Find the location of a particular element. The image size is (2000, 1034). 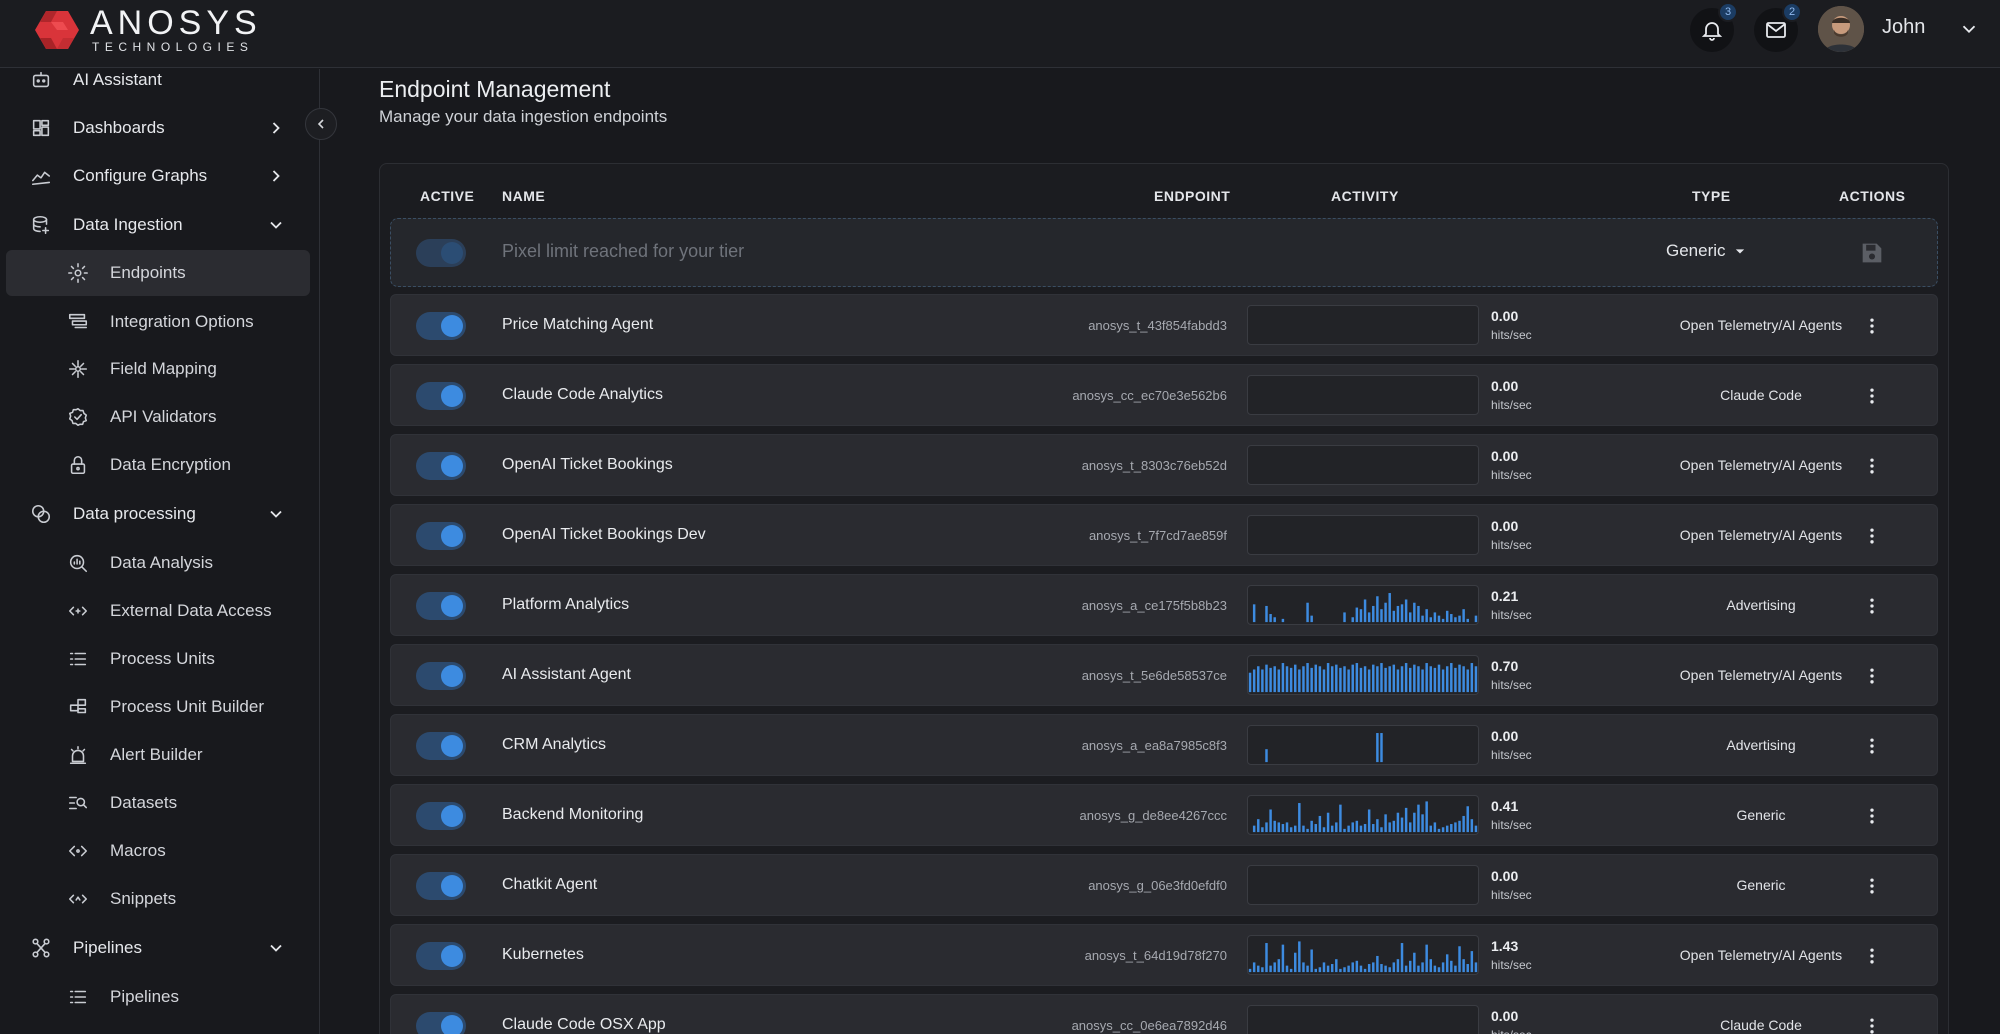

notifications-button: 3 is located at coordinates (1714, 27).